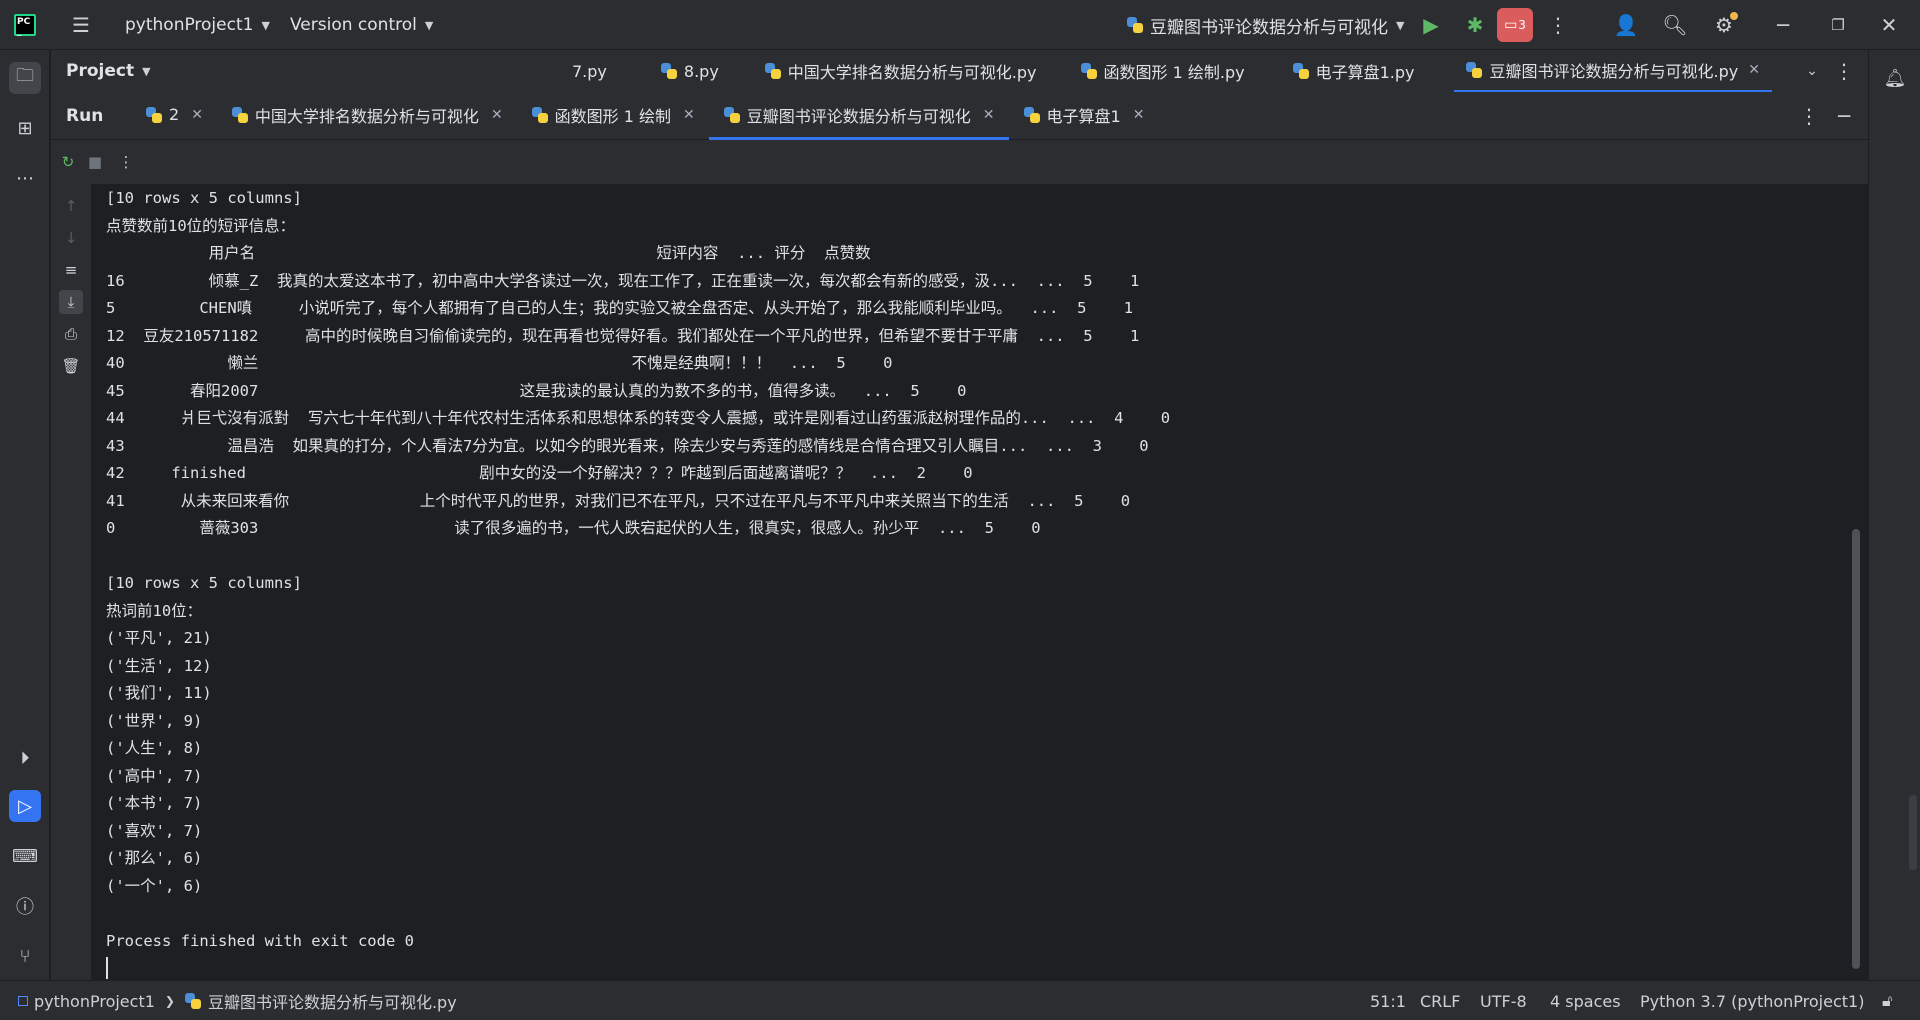 Image resolution: width=1920 pixels, height=1020 pixels. Describe the element at coordinates (1844, 71) in the screenshot. I see `editor-more-icon: ⋮` at that location.